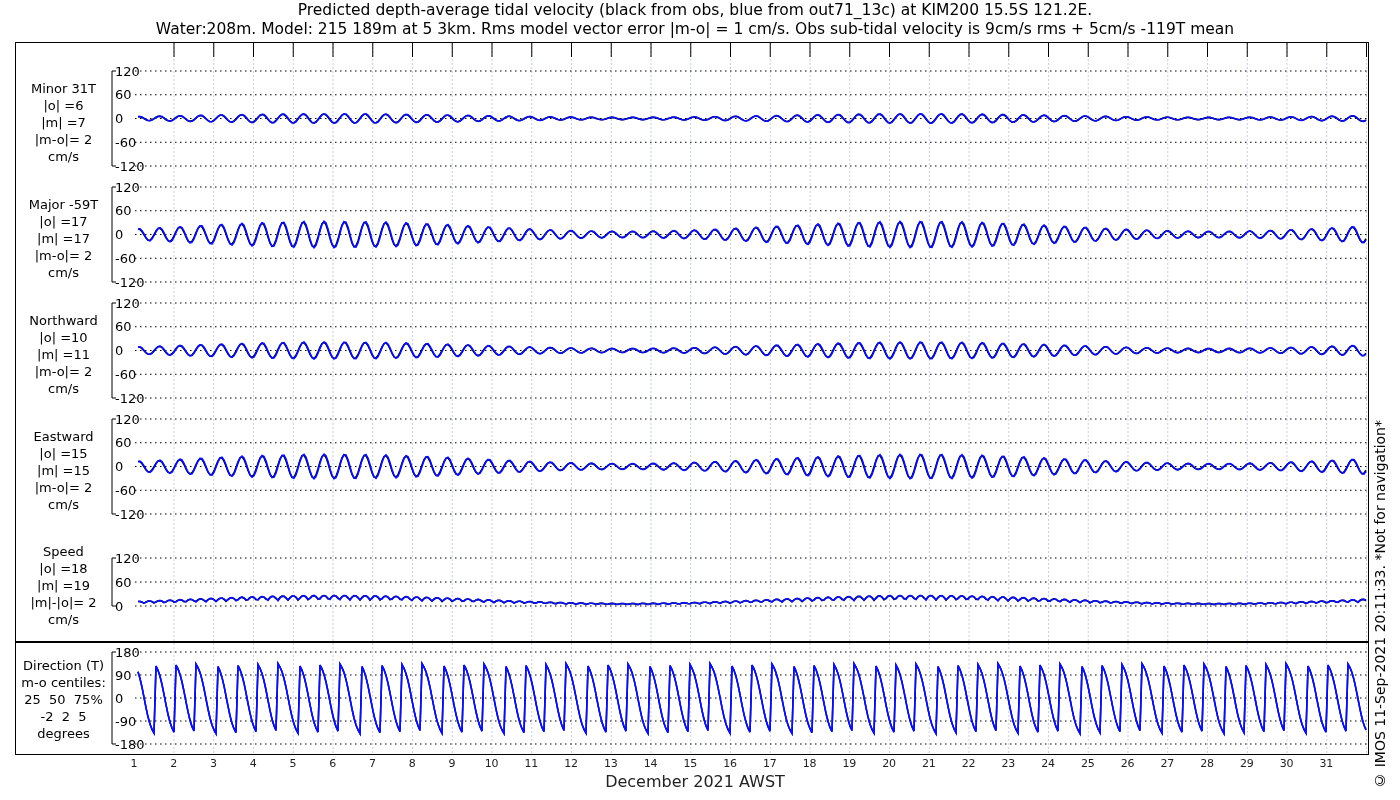 The image size is (1400, 800). I want to click on panel-label: Northward, so click(63, 320).